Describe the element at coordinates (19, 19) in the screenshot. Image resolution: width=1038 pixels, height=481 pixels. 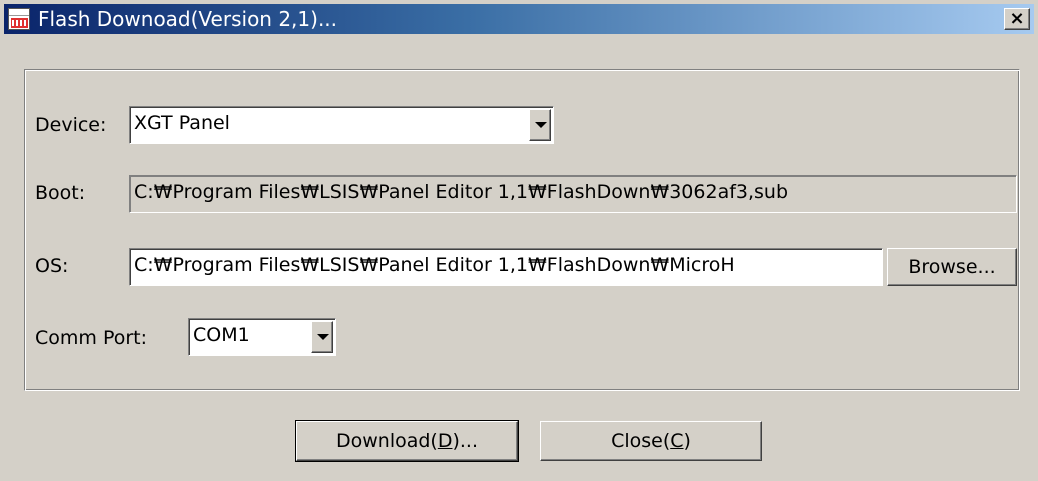
I see `app-icon` at that location.